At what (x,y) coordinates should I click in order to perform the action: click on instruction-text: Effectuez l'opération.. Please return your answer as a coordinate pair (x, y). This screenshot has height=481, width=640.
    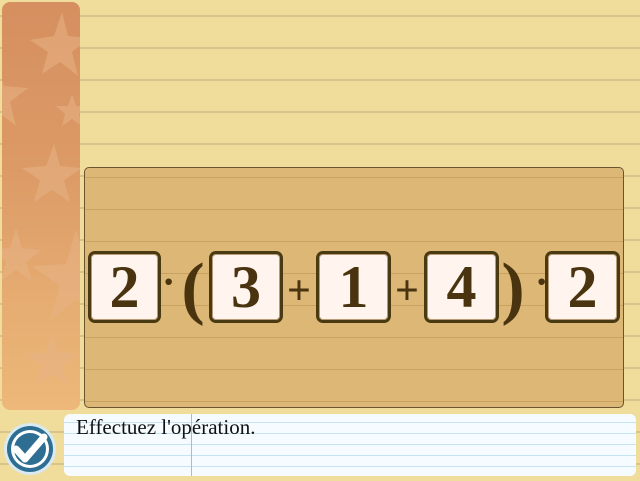
    Looking at the image, I should click on (166, 427).